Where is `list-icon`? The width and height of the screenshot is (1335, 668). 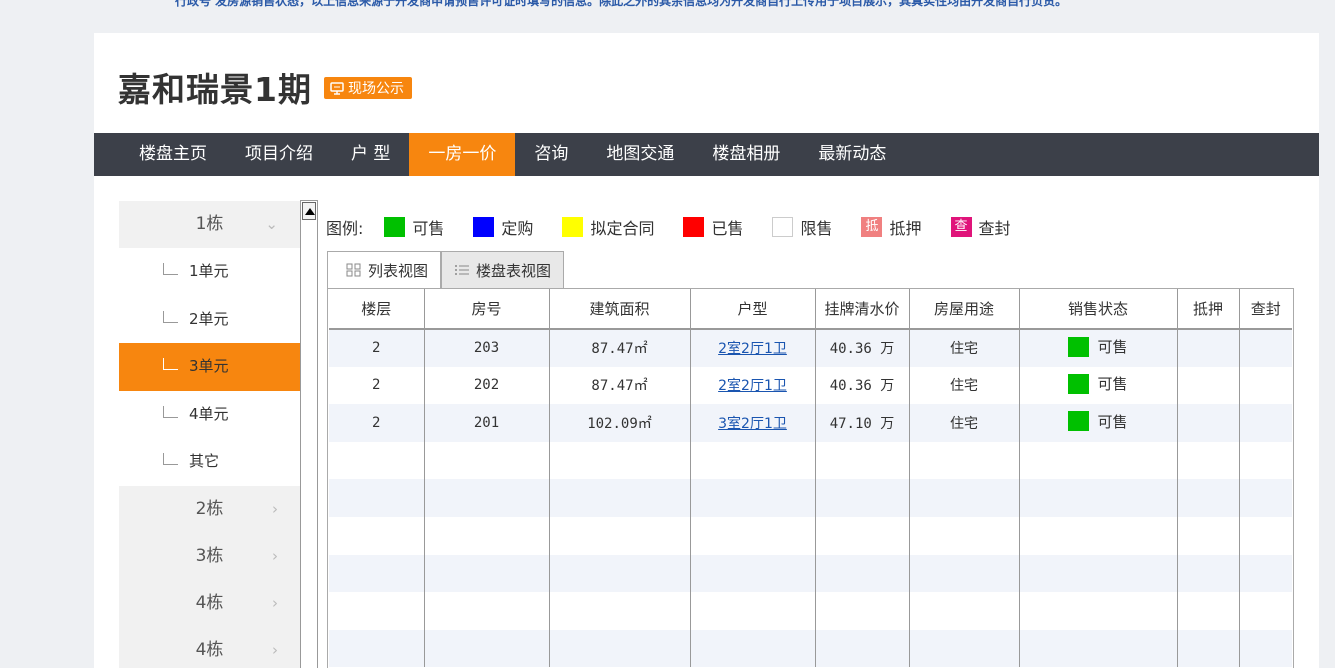 list-icon is located at coordinates (462, 270).